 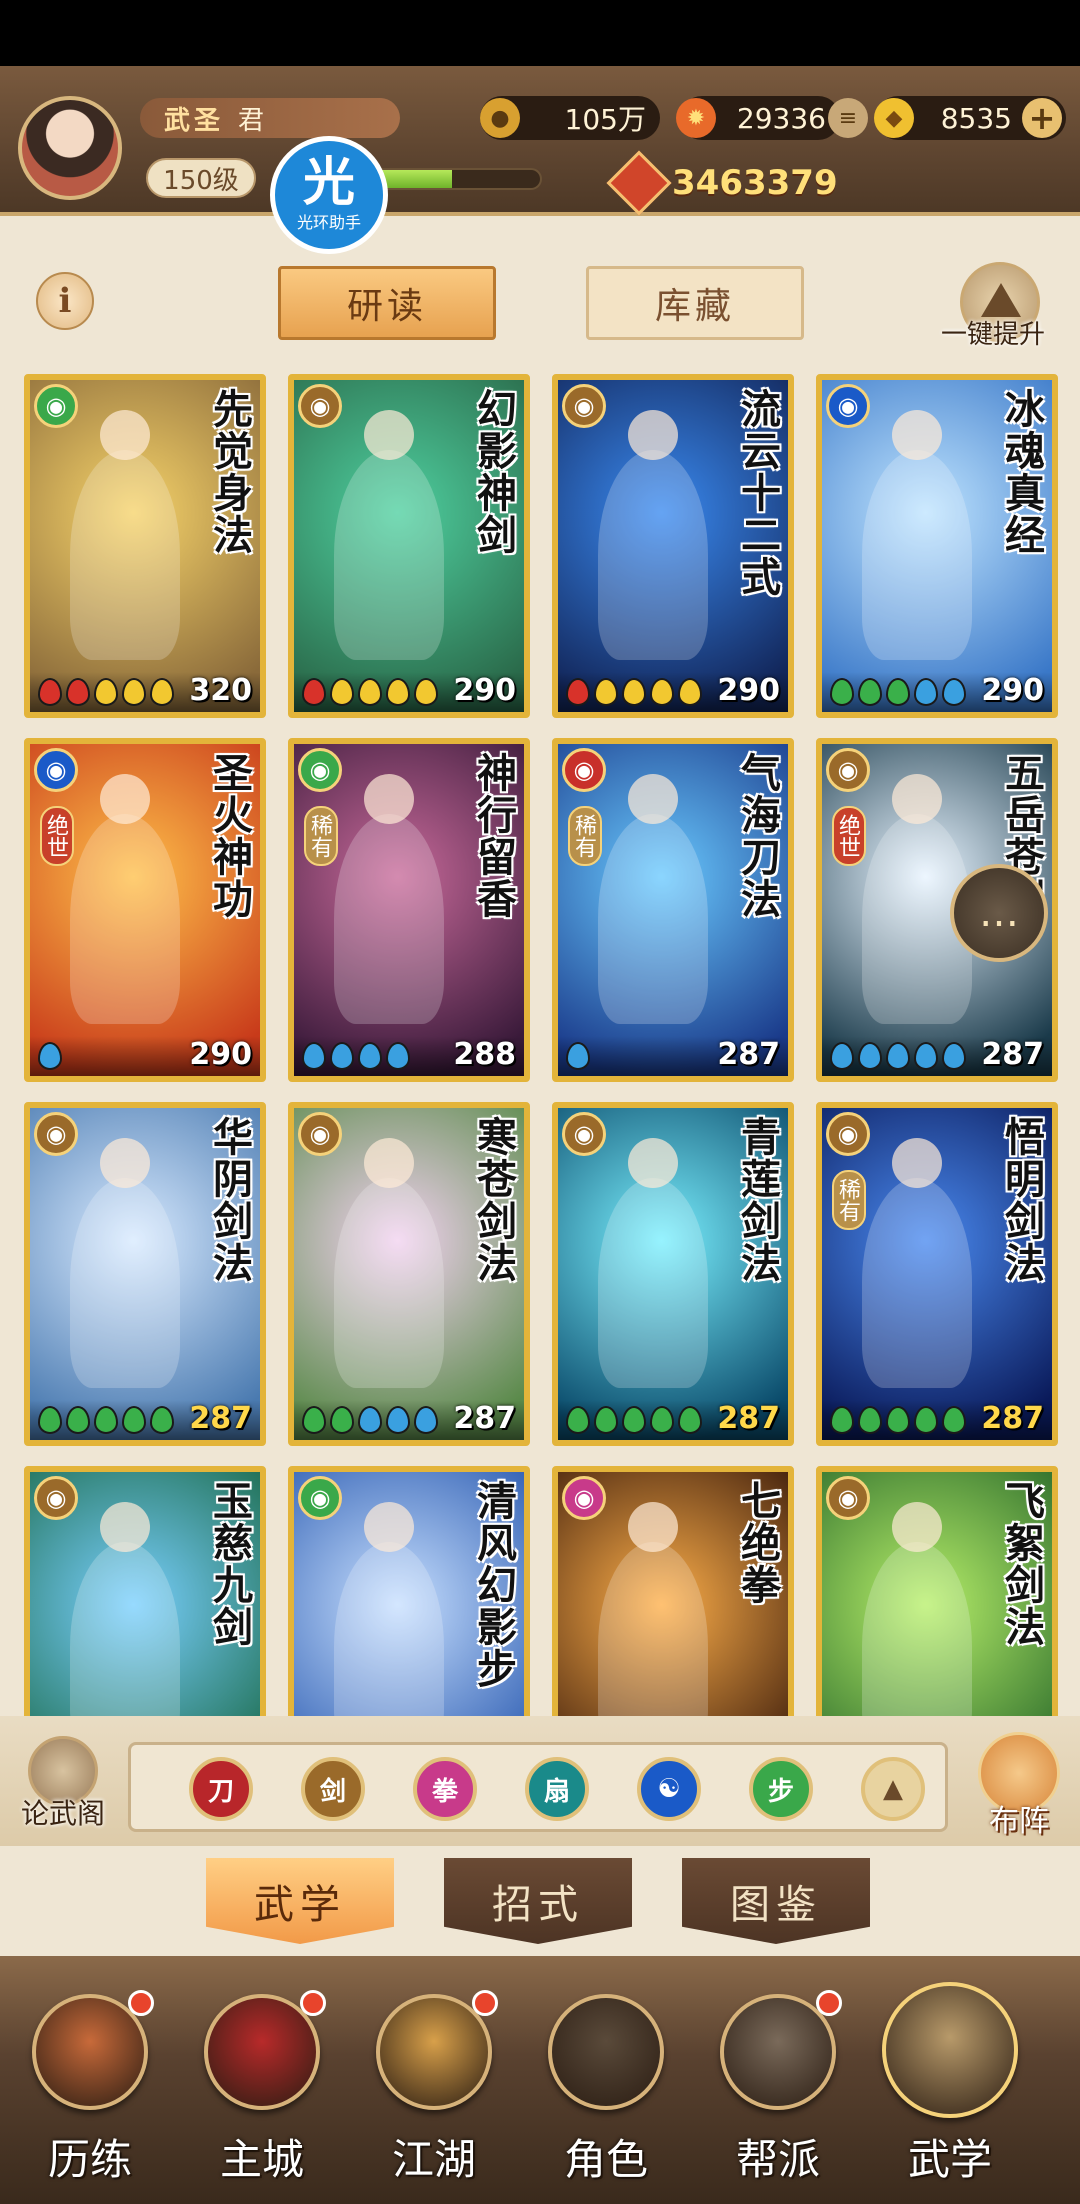 I want to click on skill-name: 七绝拳, so click(x=757, y=1543).